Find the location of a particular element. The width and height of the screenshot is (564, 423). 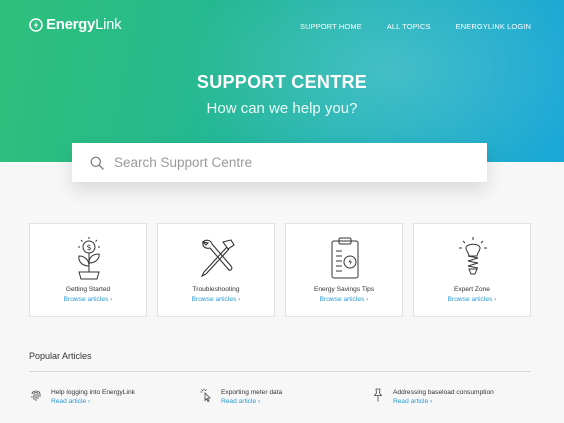

section-divider is located at coordinates (280, 371).